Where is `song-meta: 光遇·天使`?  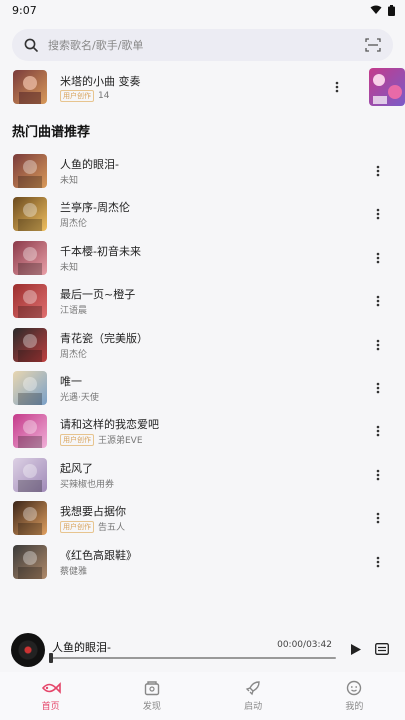
song-meta: 光遇·天使 is located at coordinates (79, 396).